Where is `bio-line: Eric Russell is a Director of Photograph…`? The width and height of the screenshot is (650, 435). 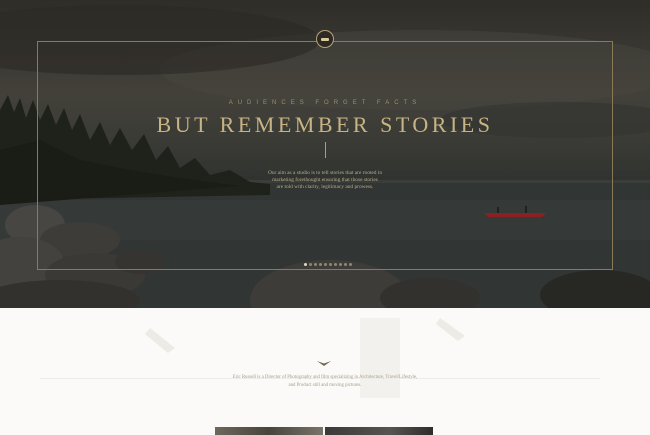
bio-line: Eric Russell is a Director of Photograph… is located at coordinates (325, 377).